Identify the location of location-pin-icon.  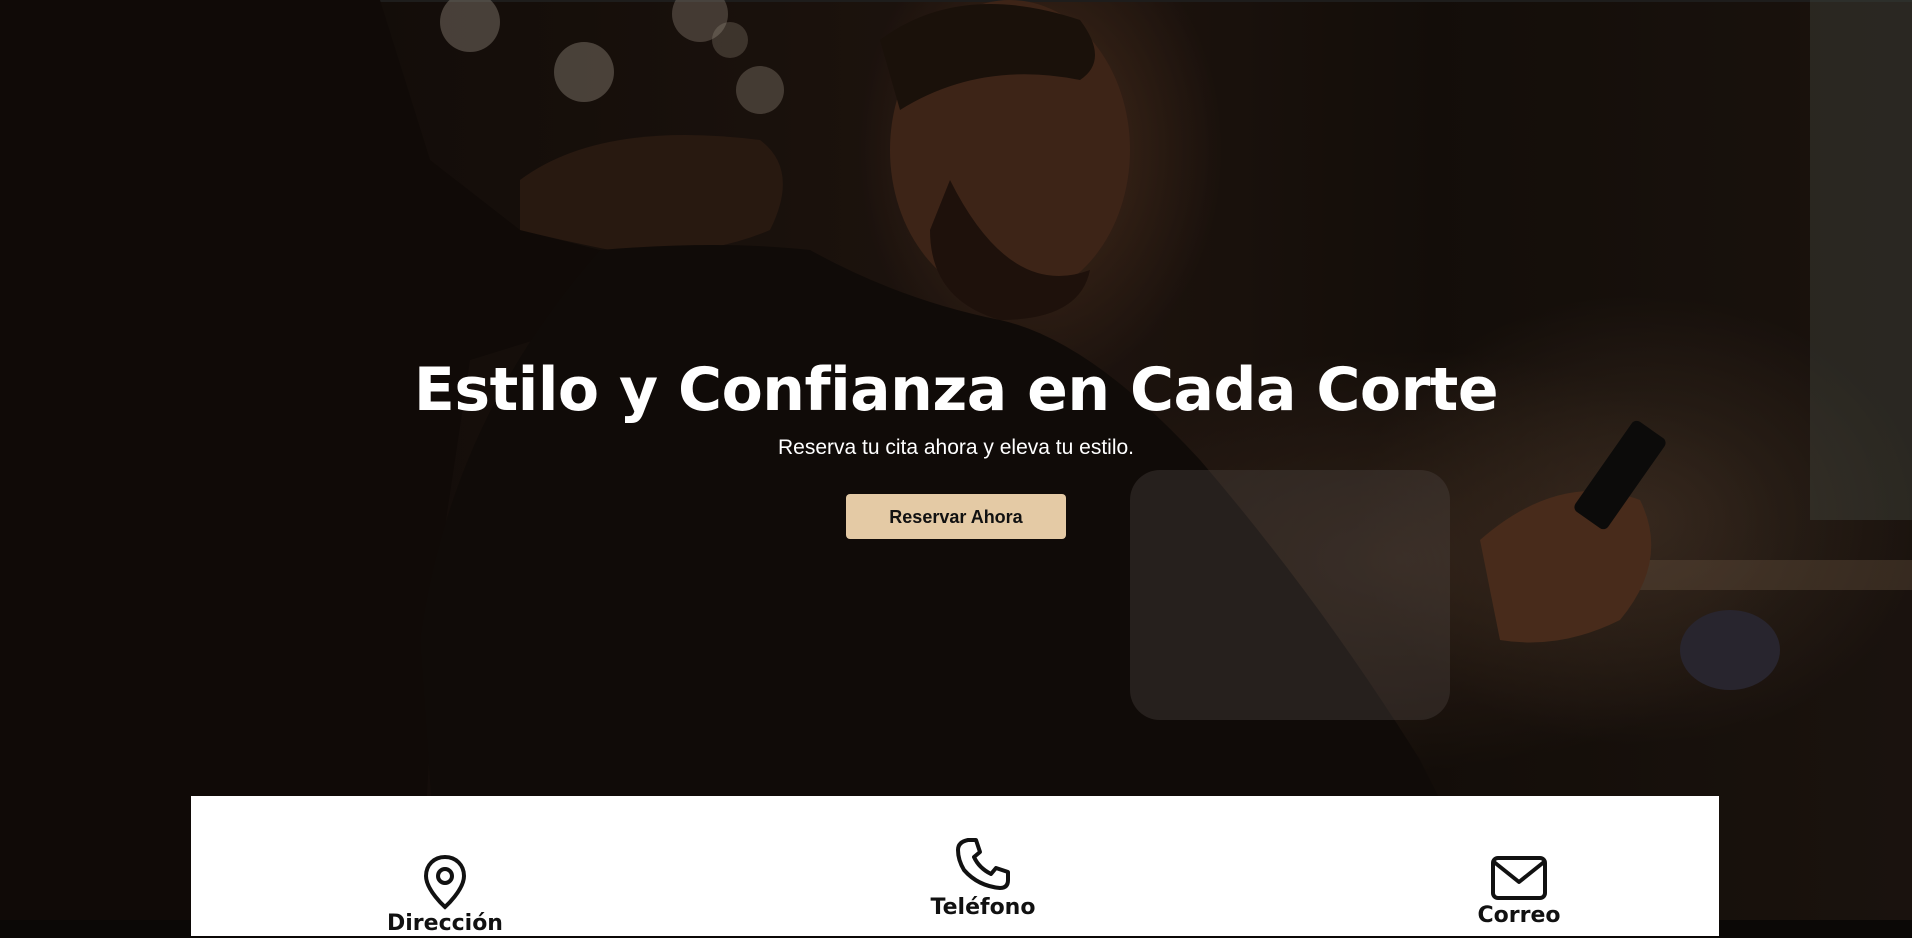
(445, 882).